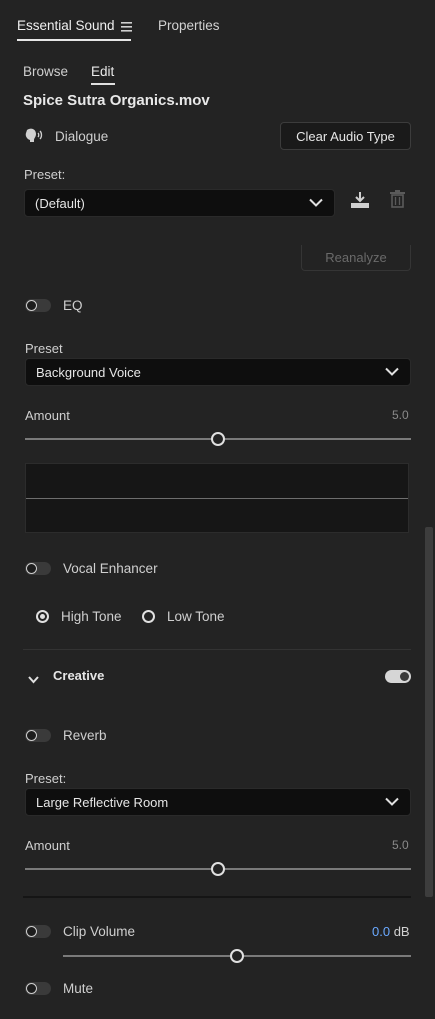 The width and height of the screenshot is (435, 1019). Describe the element at coordinates (179, 203) in the screenshot. I see `preset-dropdown: (Default)` at that location.